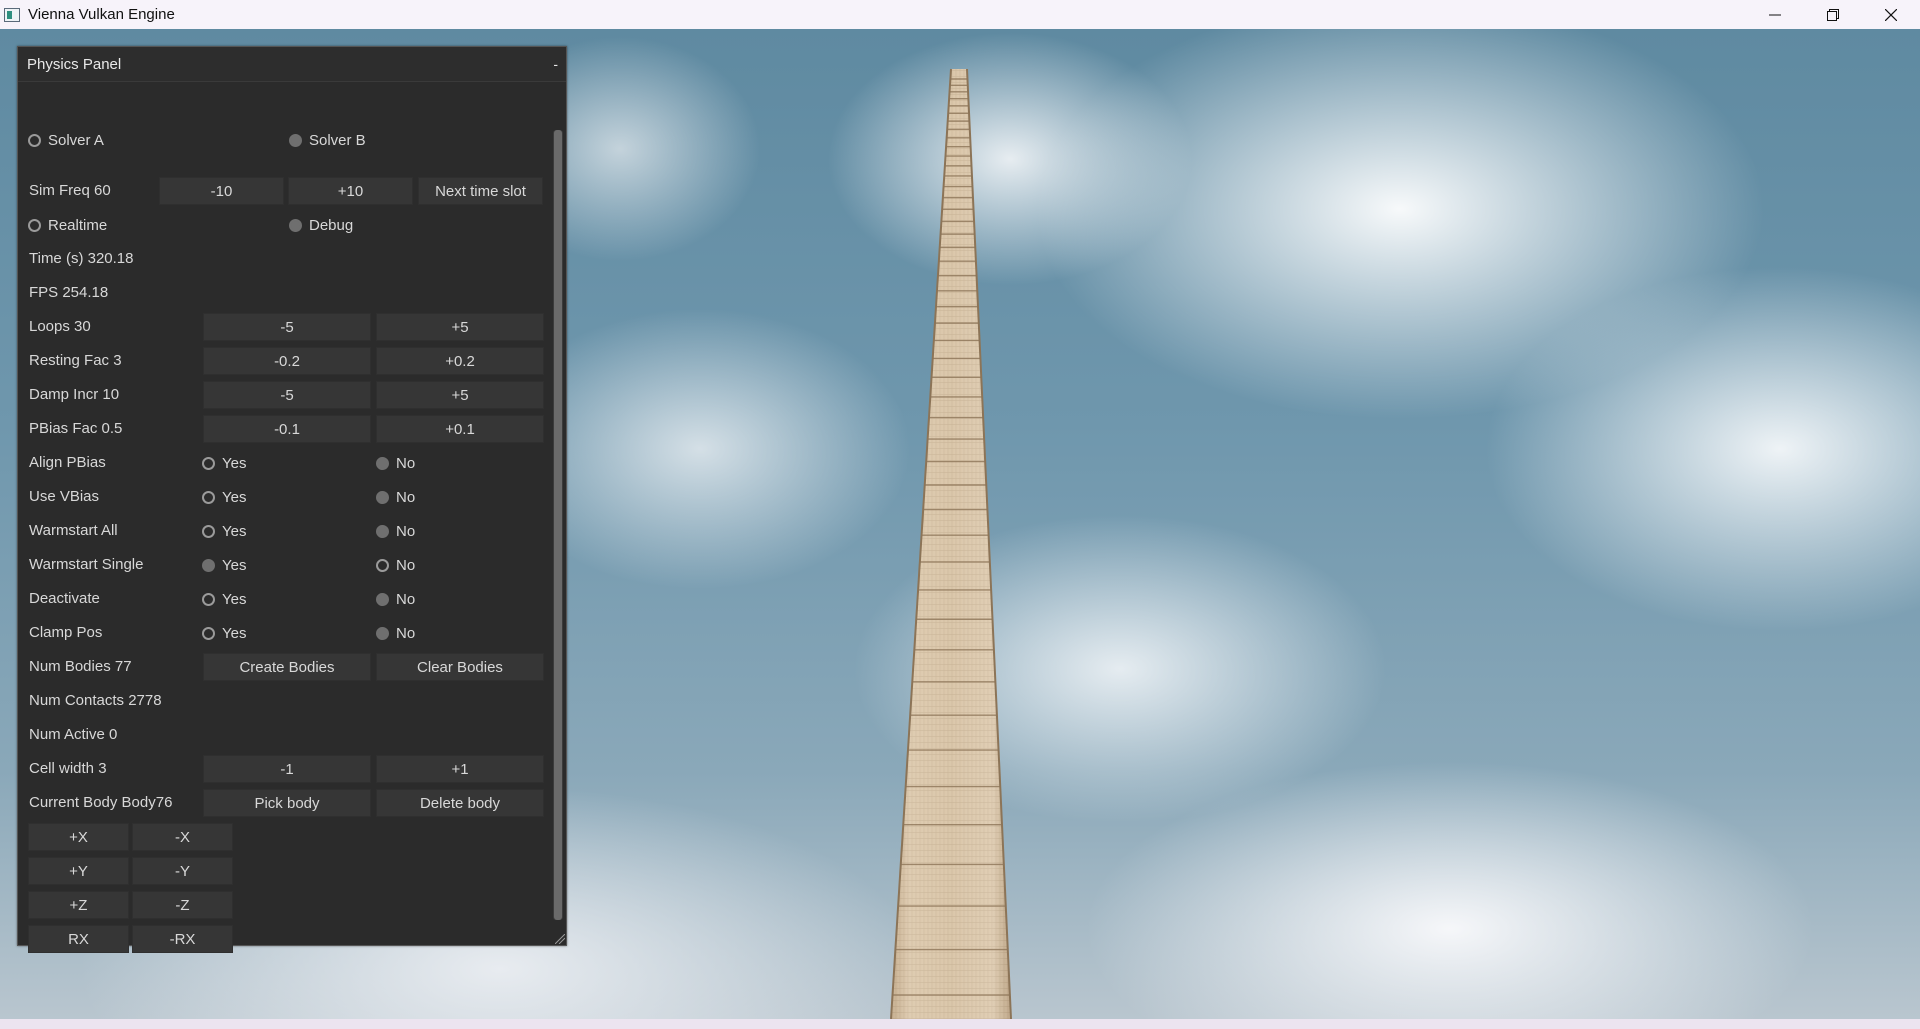 The height and width of the screenshot is (1029, 1920). I want to click on minimize-icon, so click(1775, 14).